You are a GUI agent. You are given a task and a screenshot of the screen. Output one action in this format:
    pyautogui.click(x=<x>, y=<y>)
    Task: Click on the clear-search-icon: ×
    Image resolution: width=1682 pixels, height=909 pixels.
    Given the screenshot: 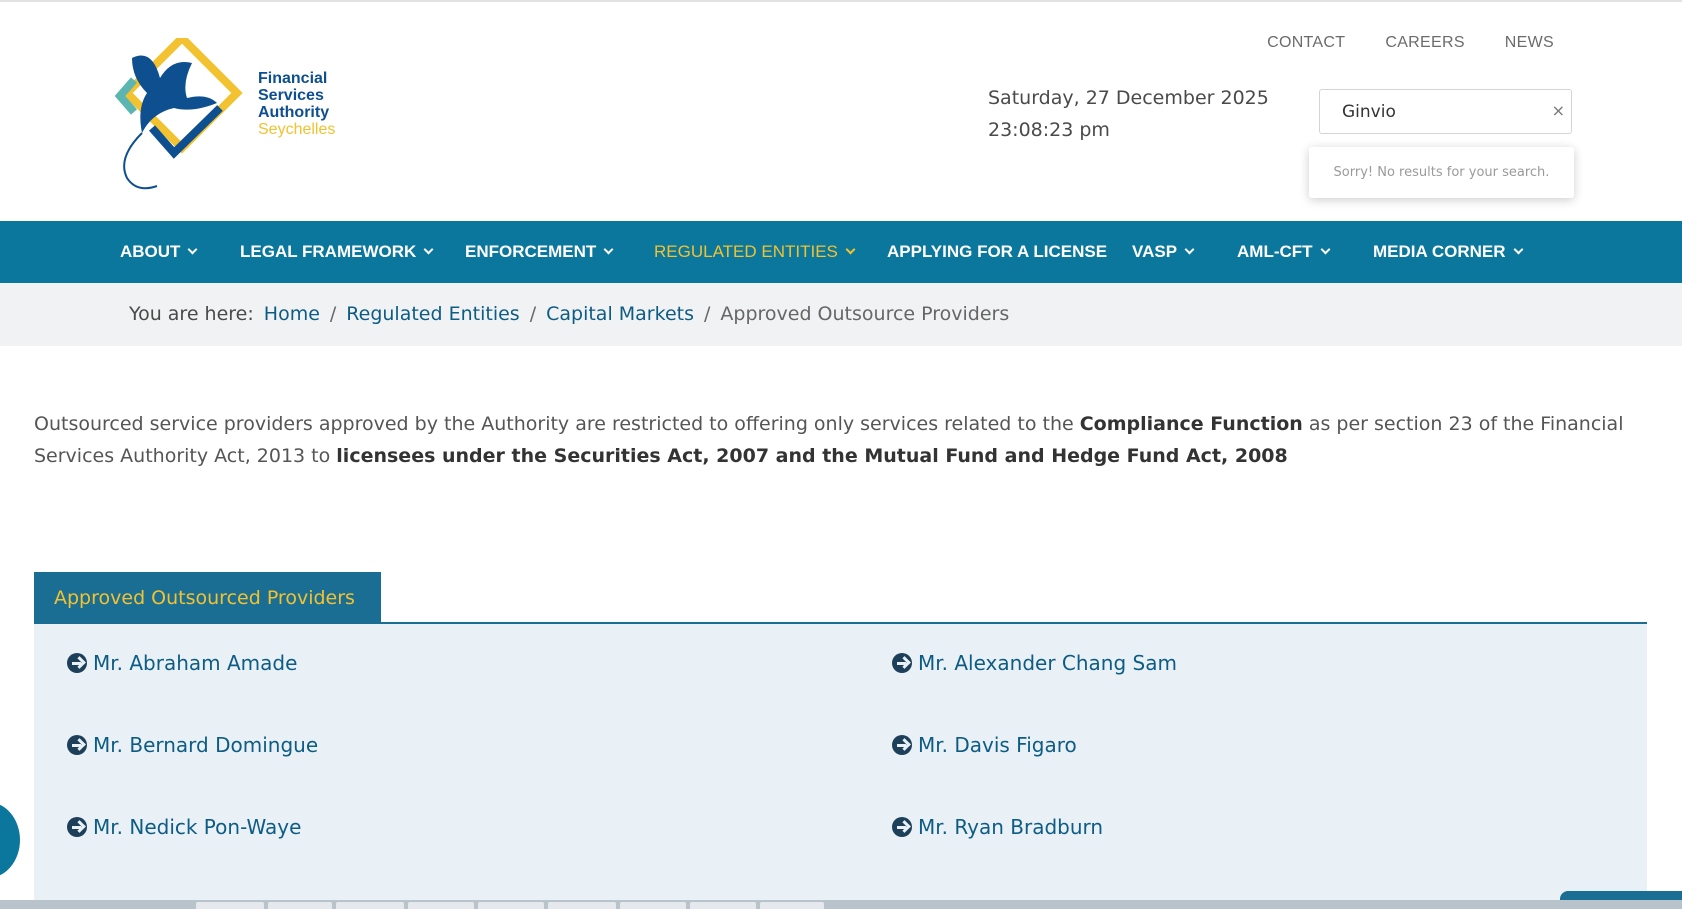 What is the action you would take?
    pyautogui.click(x=1558, y=110)
    